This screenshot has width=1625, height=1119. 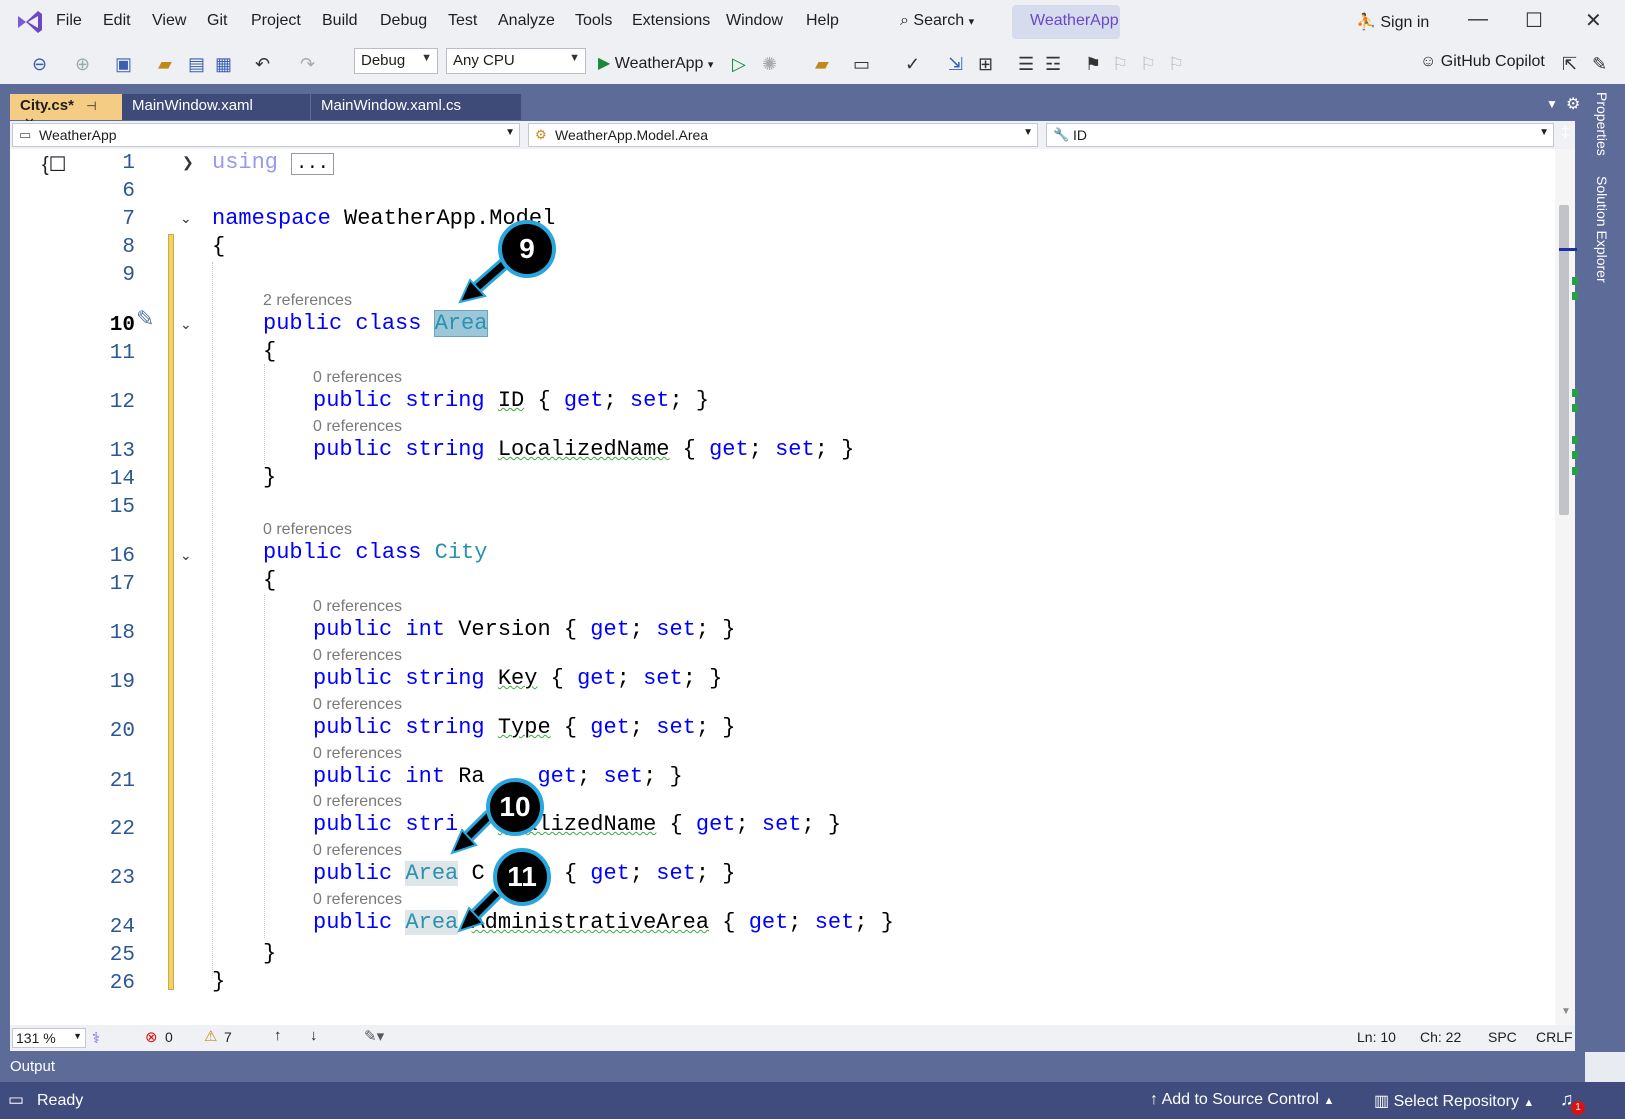 What do you see at coordinates (1565, 133) in the screenshot?
I see `split-editor-icon: ‡` at bounding box center [1565, 133].